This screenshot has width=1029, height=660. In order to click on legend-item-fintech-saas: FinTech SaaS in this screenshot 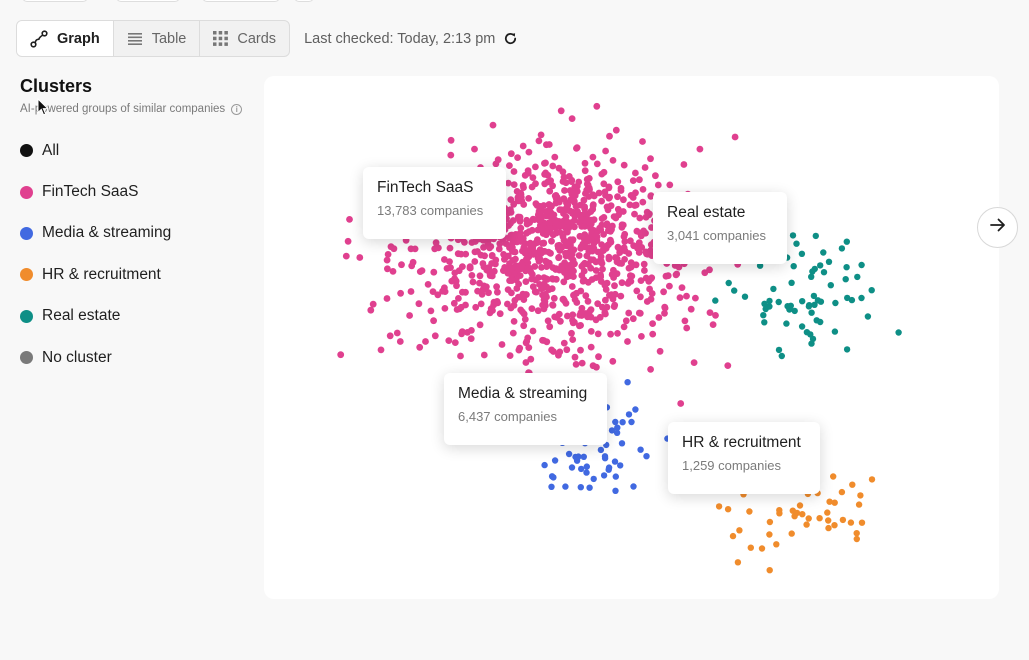, I will do `click(135, 191)`.